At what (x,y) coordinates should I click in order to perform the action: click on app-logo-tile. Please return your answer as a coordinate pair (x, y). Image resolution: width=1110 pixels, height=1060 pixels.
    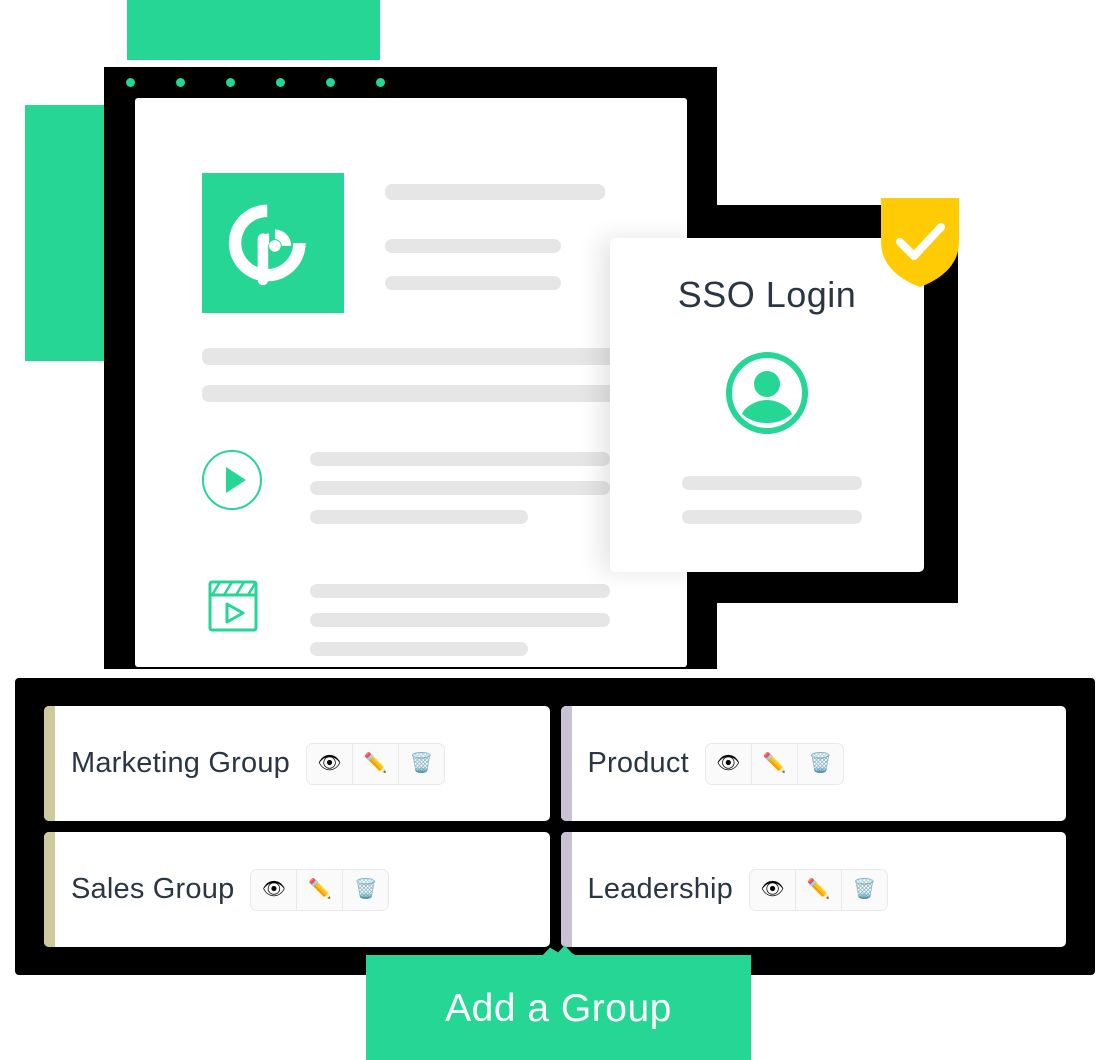
    Looking at the image, I should click on (273, 243).